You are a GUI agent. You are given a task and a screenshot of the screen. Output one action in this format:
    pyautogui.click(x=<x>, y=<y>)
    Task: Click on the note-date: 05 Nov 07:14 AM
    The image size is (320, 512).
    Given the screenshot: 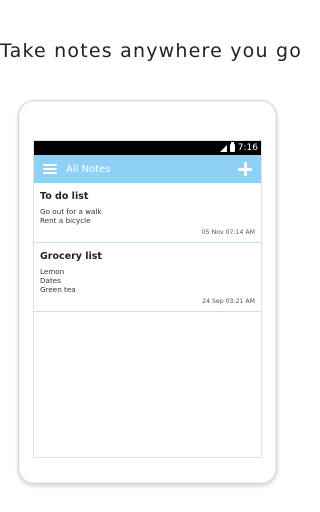 What is the action you would take?
    pyautogui.click(x=228, y=232)
    